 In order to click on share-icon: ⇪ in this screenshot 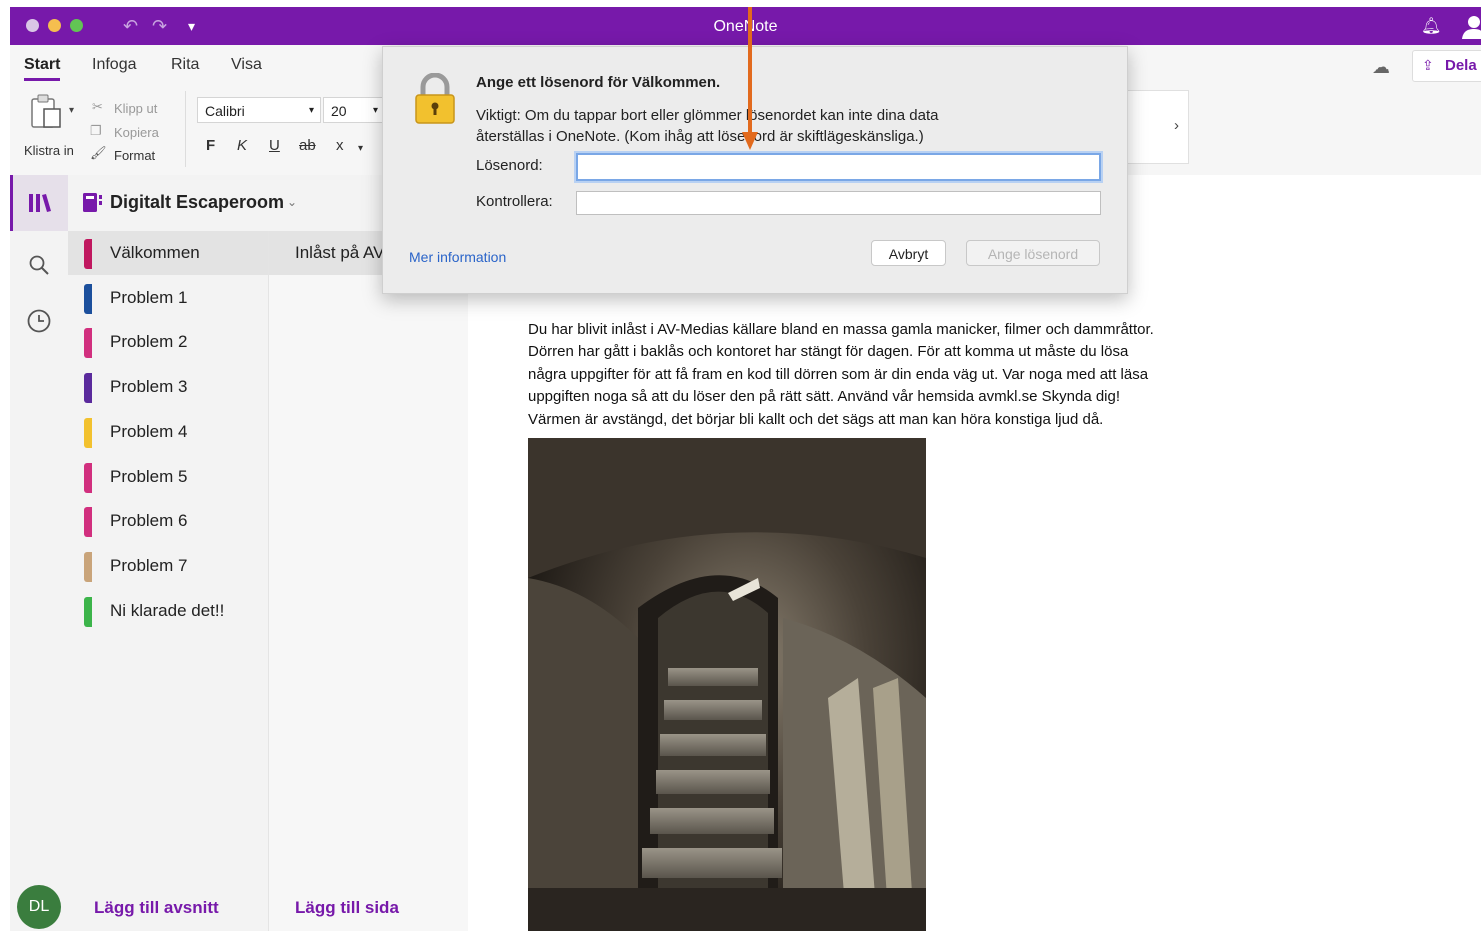, I will do `click(1428, 65)`.